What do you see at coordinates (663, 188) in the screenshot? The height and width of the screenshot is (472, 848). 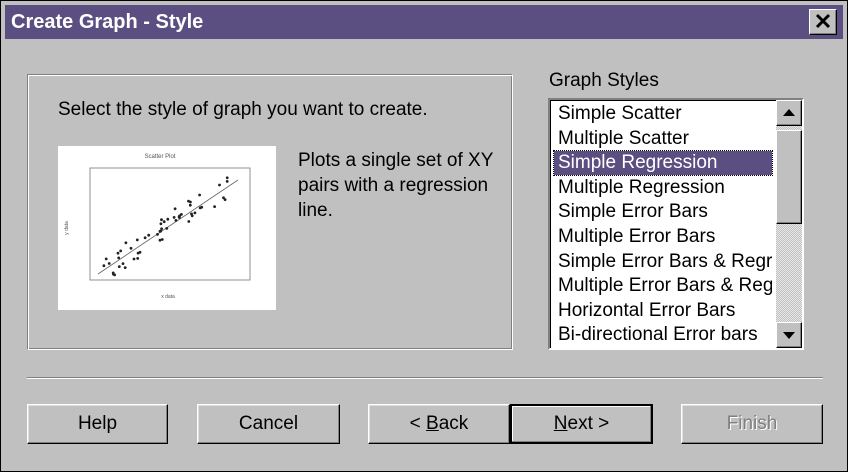 I see `list-item: Multiple Regression` at bounding box center [663, 188].